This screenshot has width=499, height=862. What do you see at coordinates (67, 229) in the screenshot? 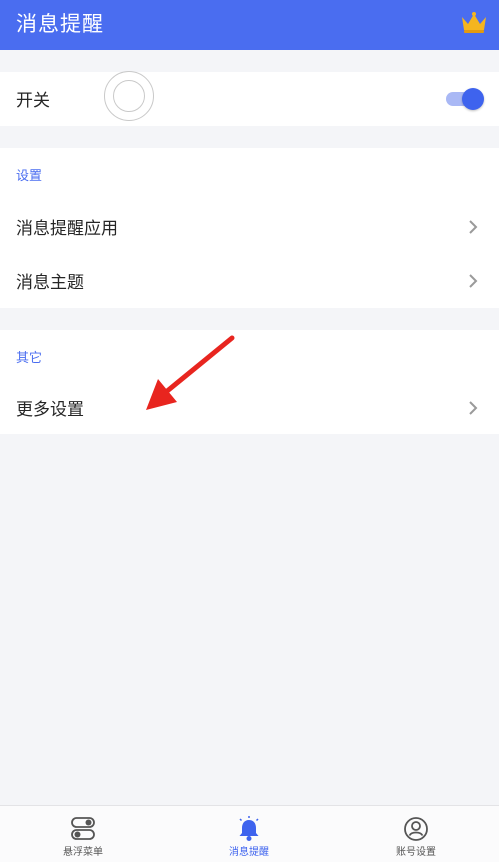
I see `settings-item-label: 消息提醒应用` at bounding box center [67, 229].